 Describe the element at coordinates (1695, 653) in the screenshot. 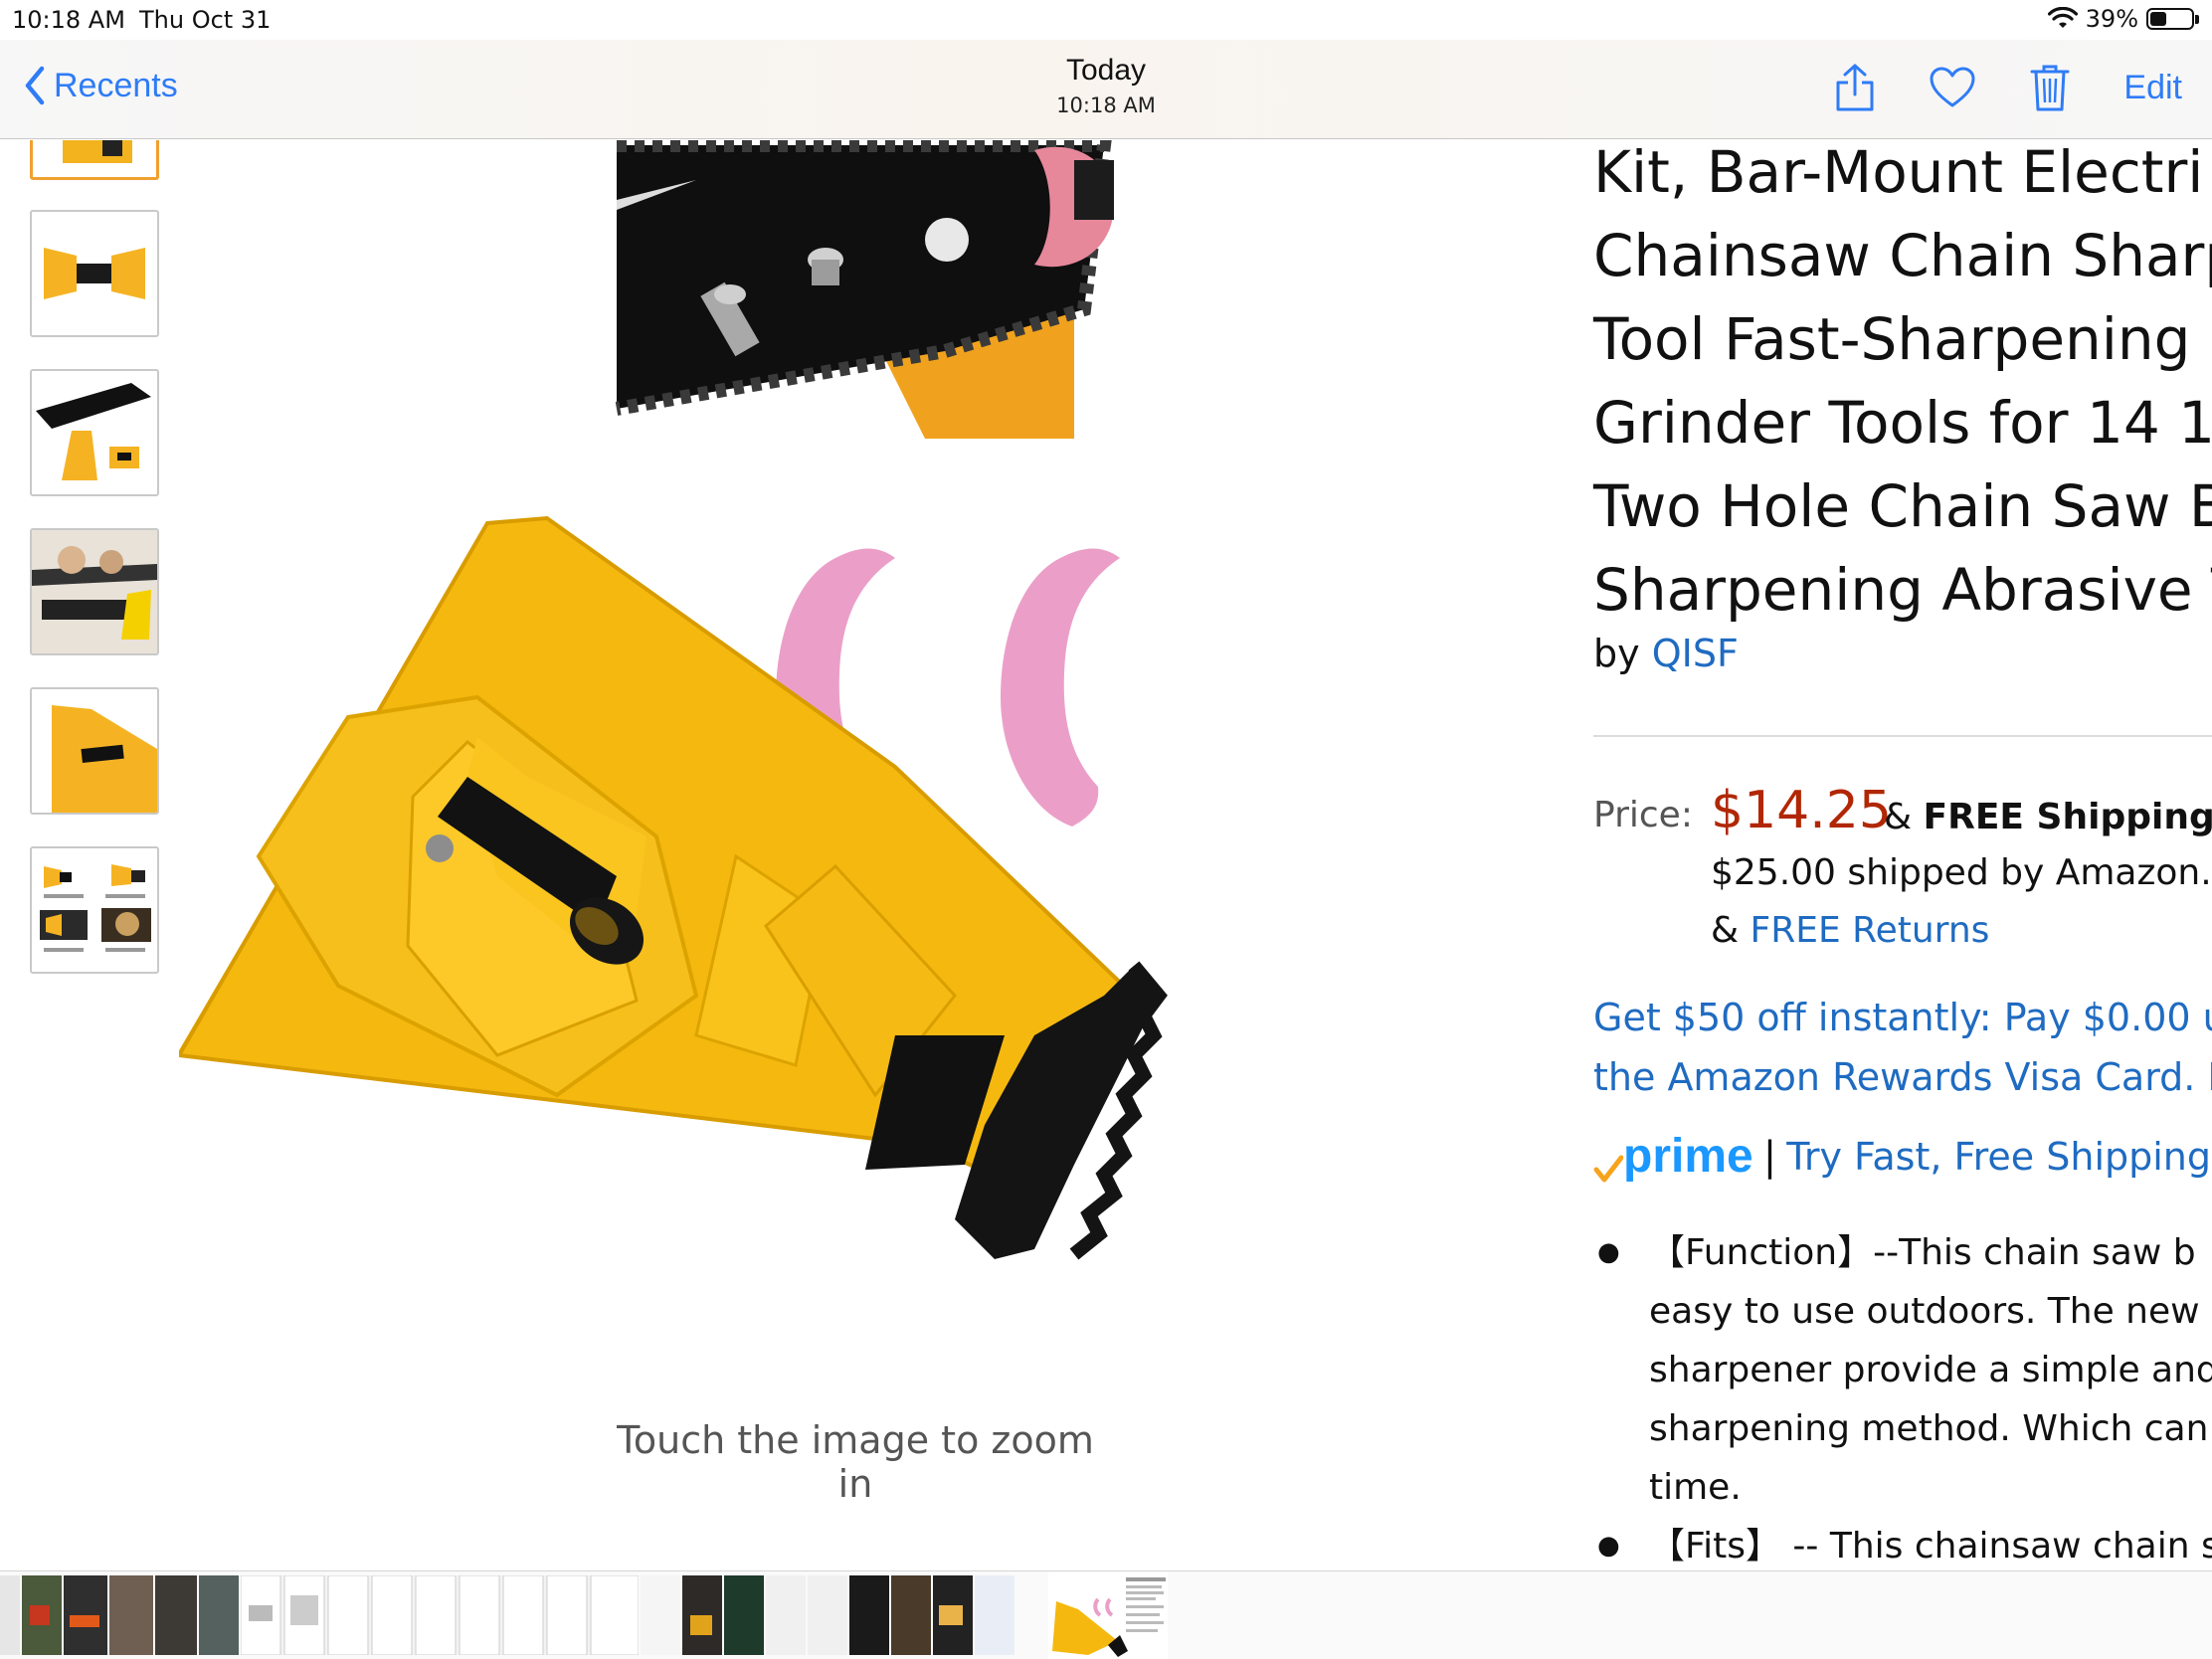

I see `brand-link: QISF` at that location.